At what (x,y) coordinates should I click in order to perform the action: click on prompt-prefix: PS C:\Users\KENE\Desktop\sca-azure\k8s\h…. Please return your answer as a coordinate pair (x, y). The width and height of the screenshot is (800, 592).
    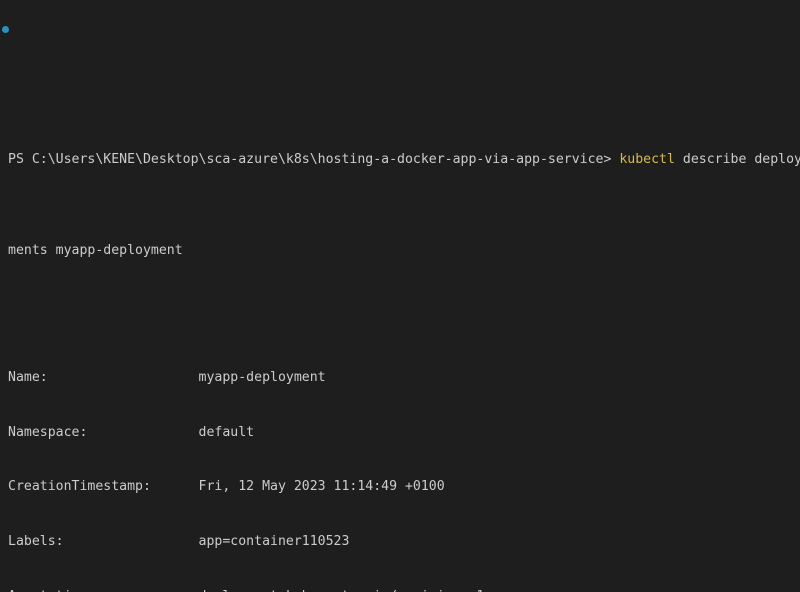
    Looking at the image, I should click on (314, 159).